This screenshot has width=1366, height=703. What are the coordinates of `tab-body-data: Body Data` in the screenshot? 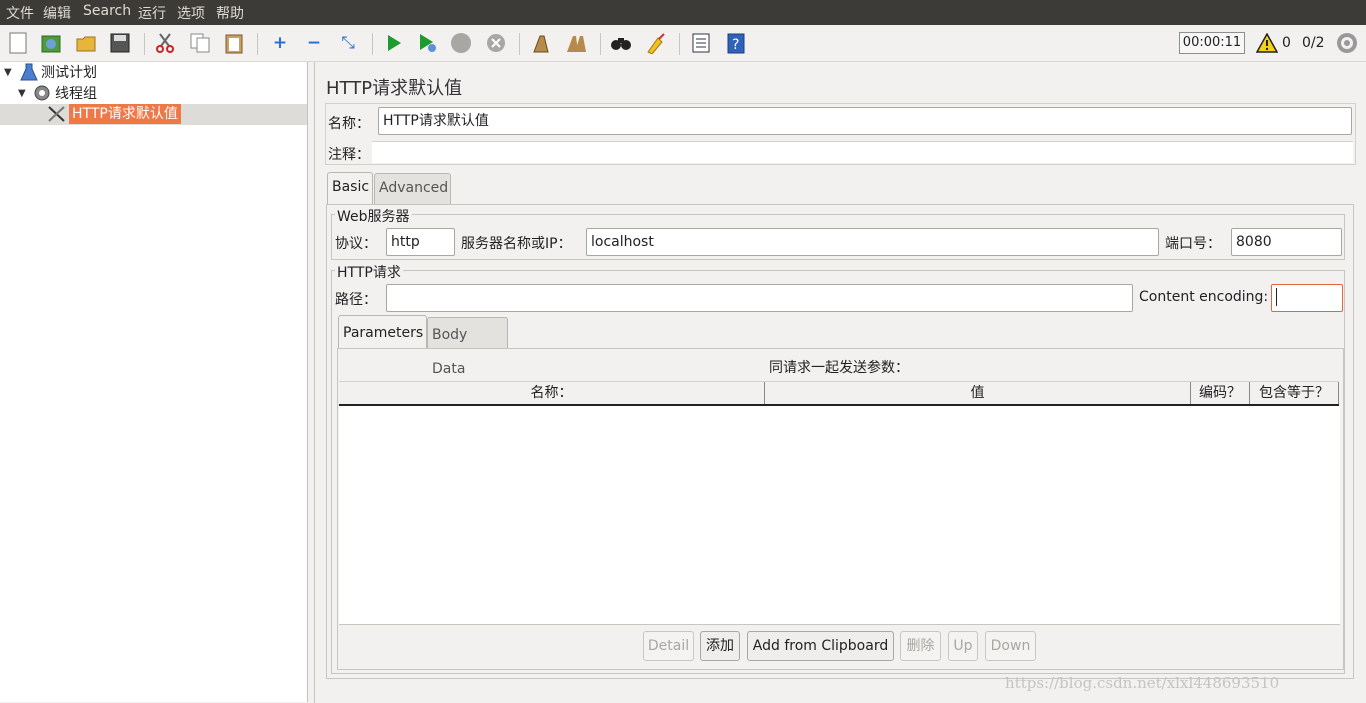 It's located at (467, 347).